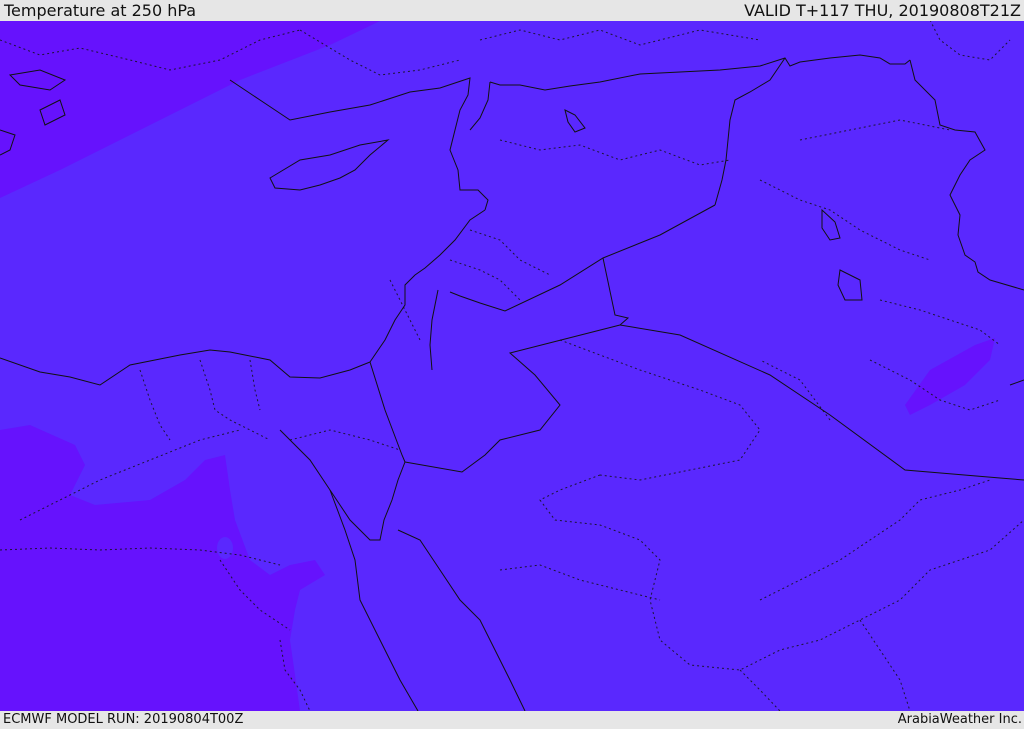 The height and width of the screenshot is (729, 1024). I want to click on model-run-label: ECMWF MODEL RUN: 20190804T00Z, so click(123, 719).